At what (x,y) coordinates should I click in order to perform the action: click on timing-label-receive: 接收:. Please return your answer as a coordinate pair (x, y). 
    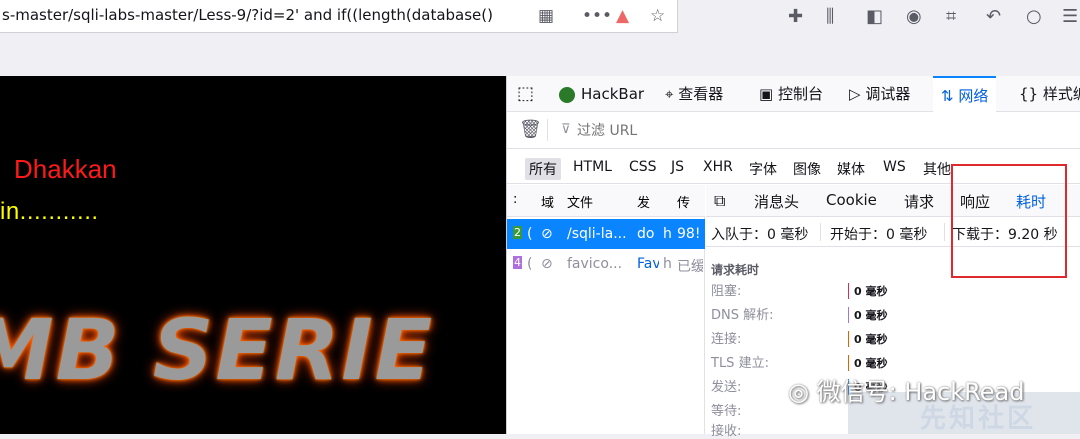
    Looking at the image, I should click on (726, 431).